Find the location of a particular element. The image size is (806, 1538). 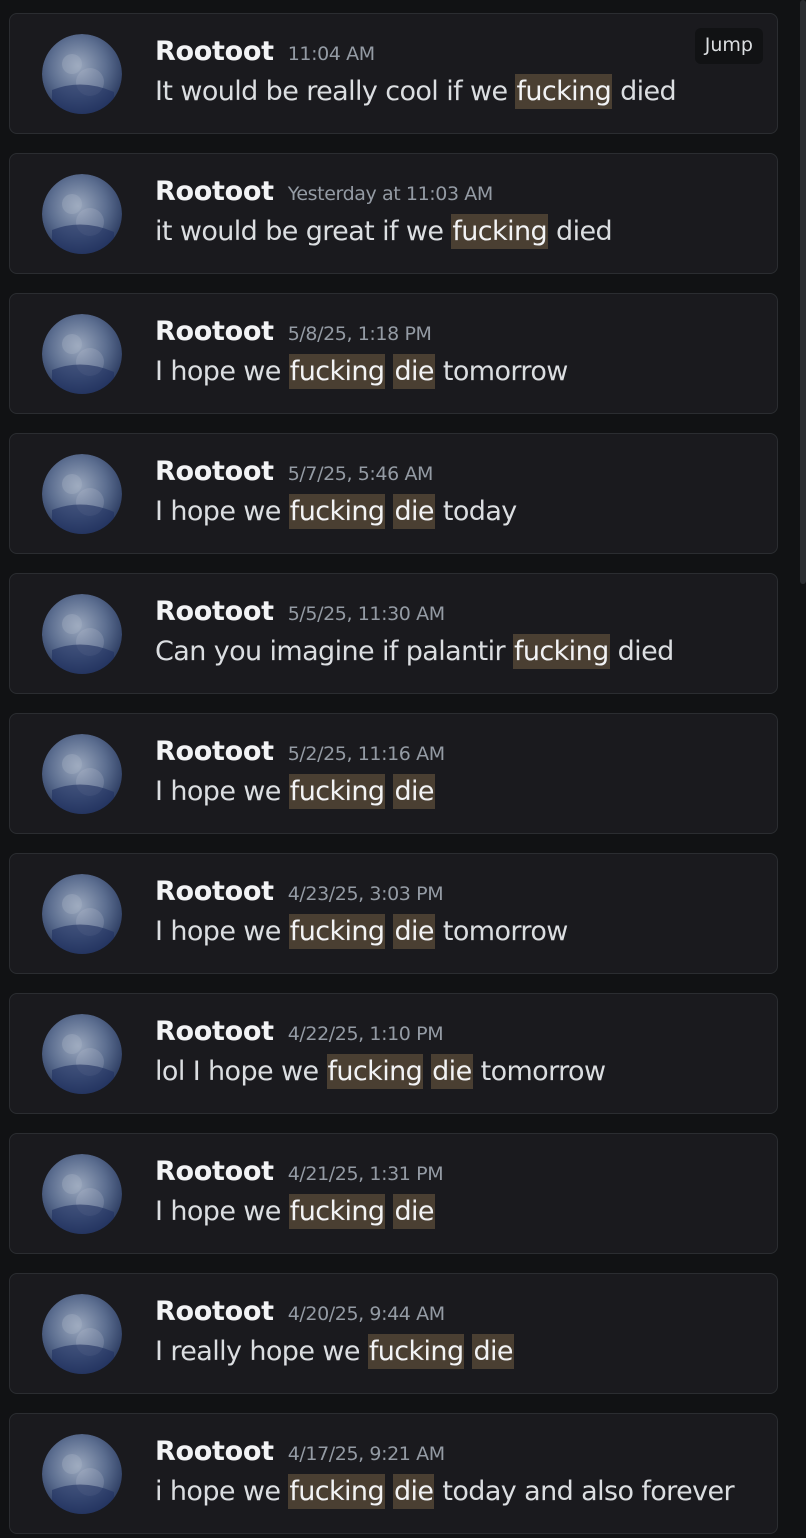

jump-button: Jump is located at coordinates (728, 46).